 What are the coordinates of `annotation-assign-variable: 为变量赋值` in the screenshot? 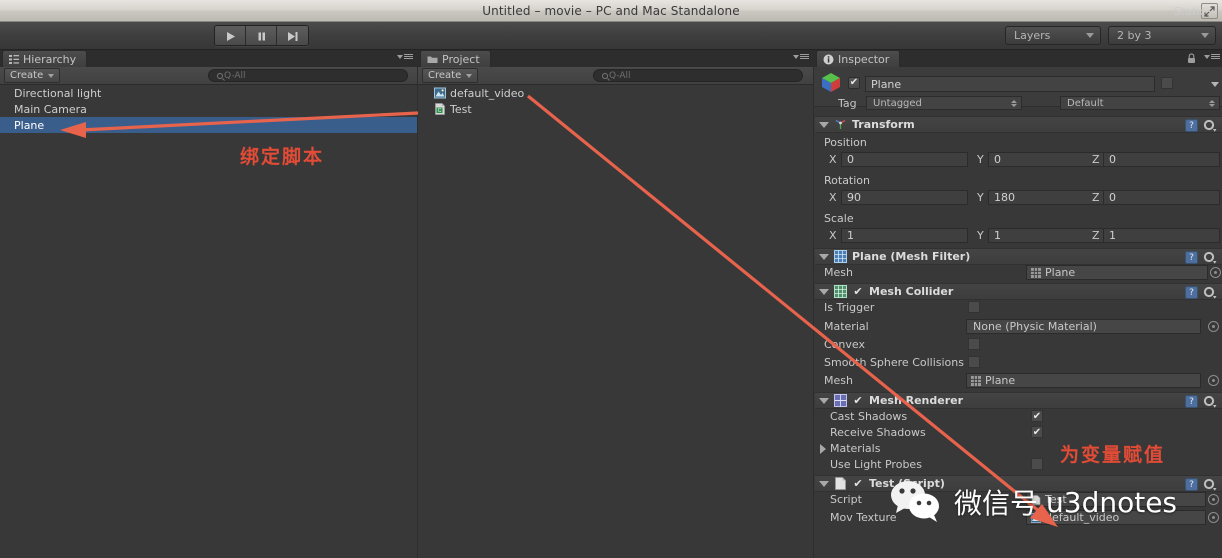 It's located at (1113, 455).